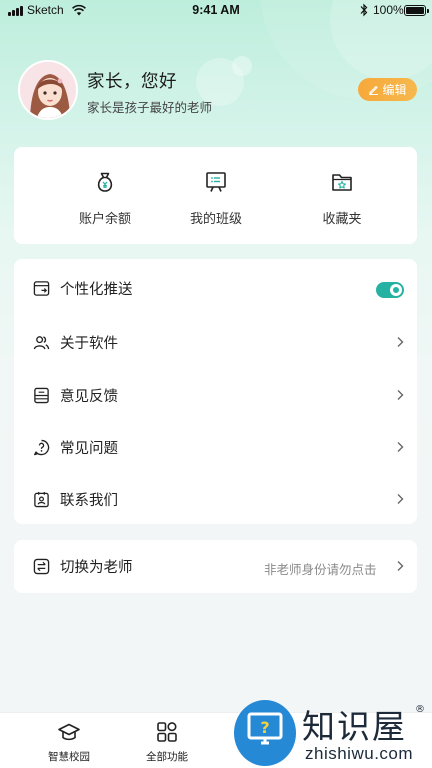 Image resolution: width=432 pixels, height=768 pixels. What do you see at coordinates (41, 395) in the screenshot?
I see `feedback-icon` at bounding box center [41, 395].